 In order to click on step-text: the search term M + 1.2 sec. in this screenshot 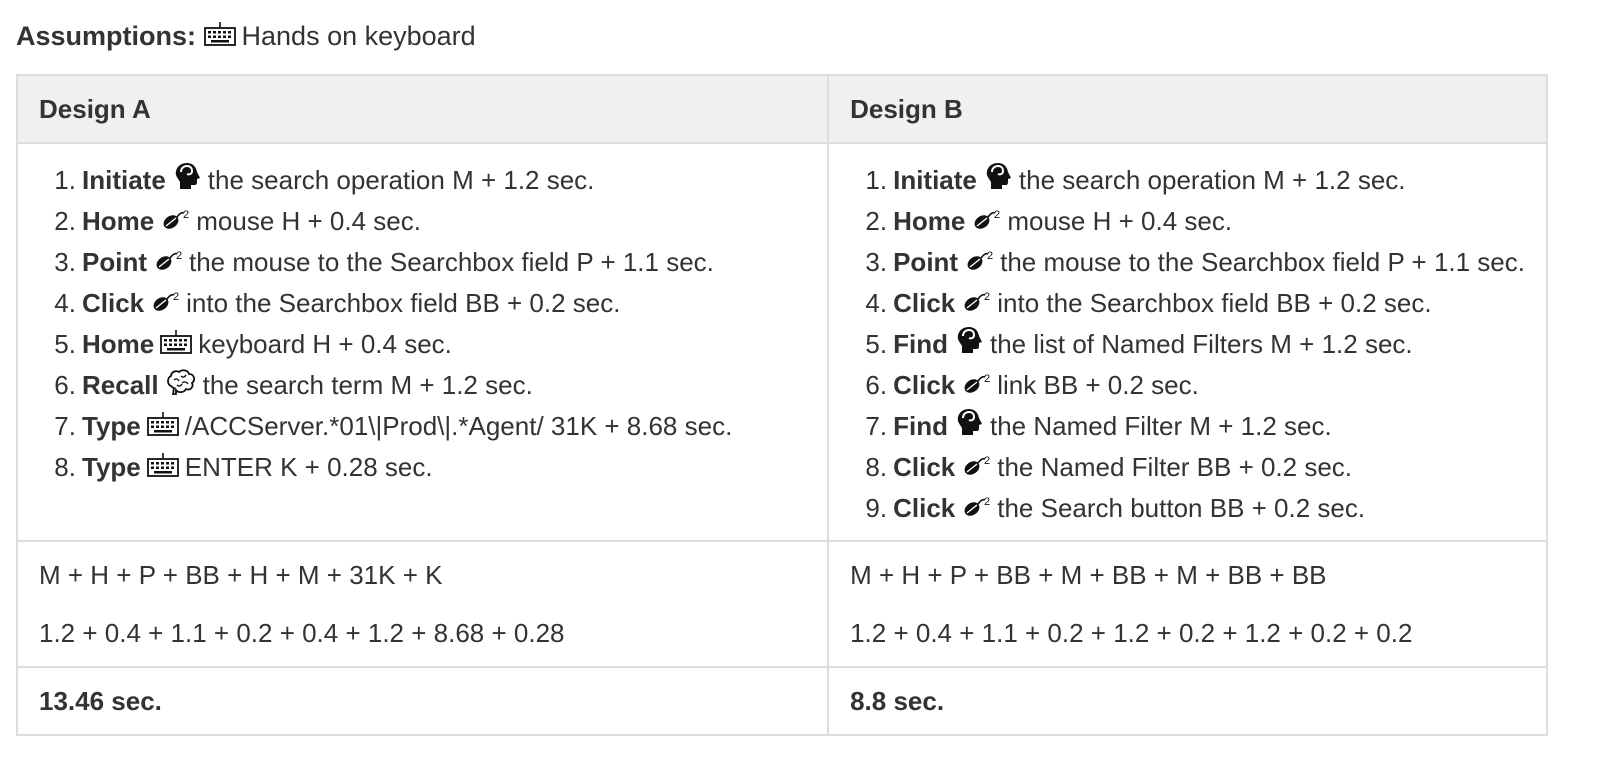, I will do `click(367, 385)`.